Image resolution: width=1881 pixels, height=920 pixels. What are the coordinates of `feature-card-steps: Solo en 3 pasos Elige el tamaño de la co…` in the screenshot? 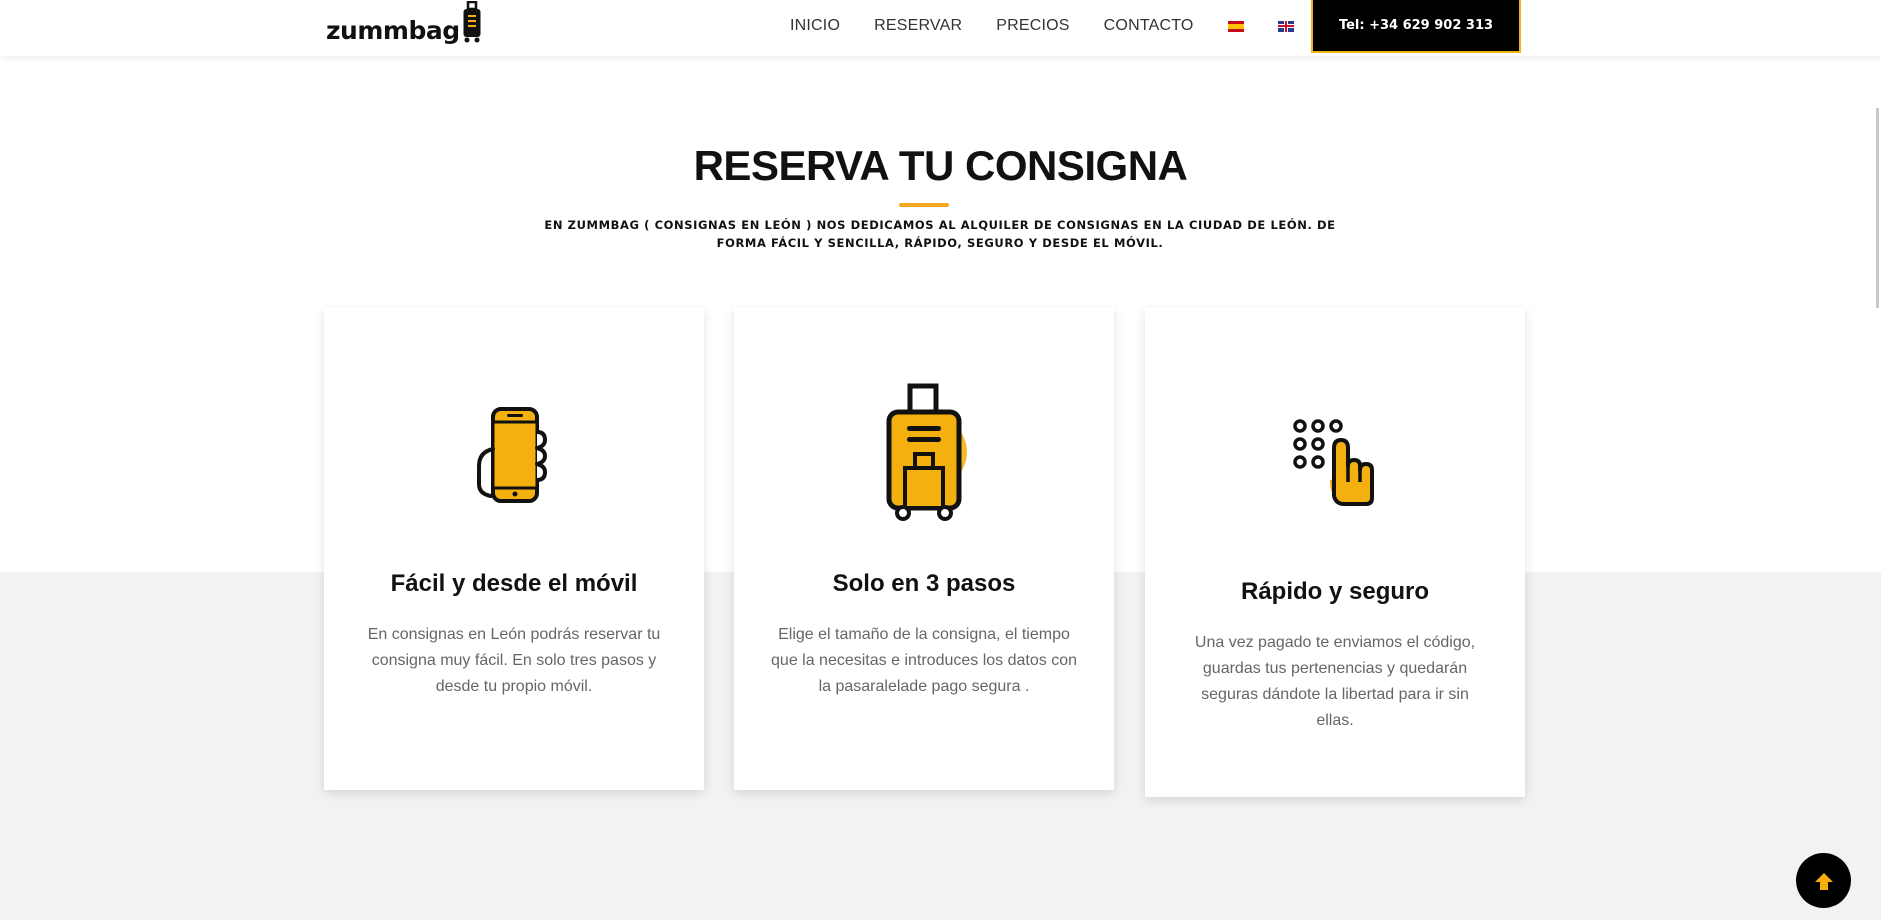 It's located at (924, 549).